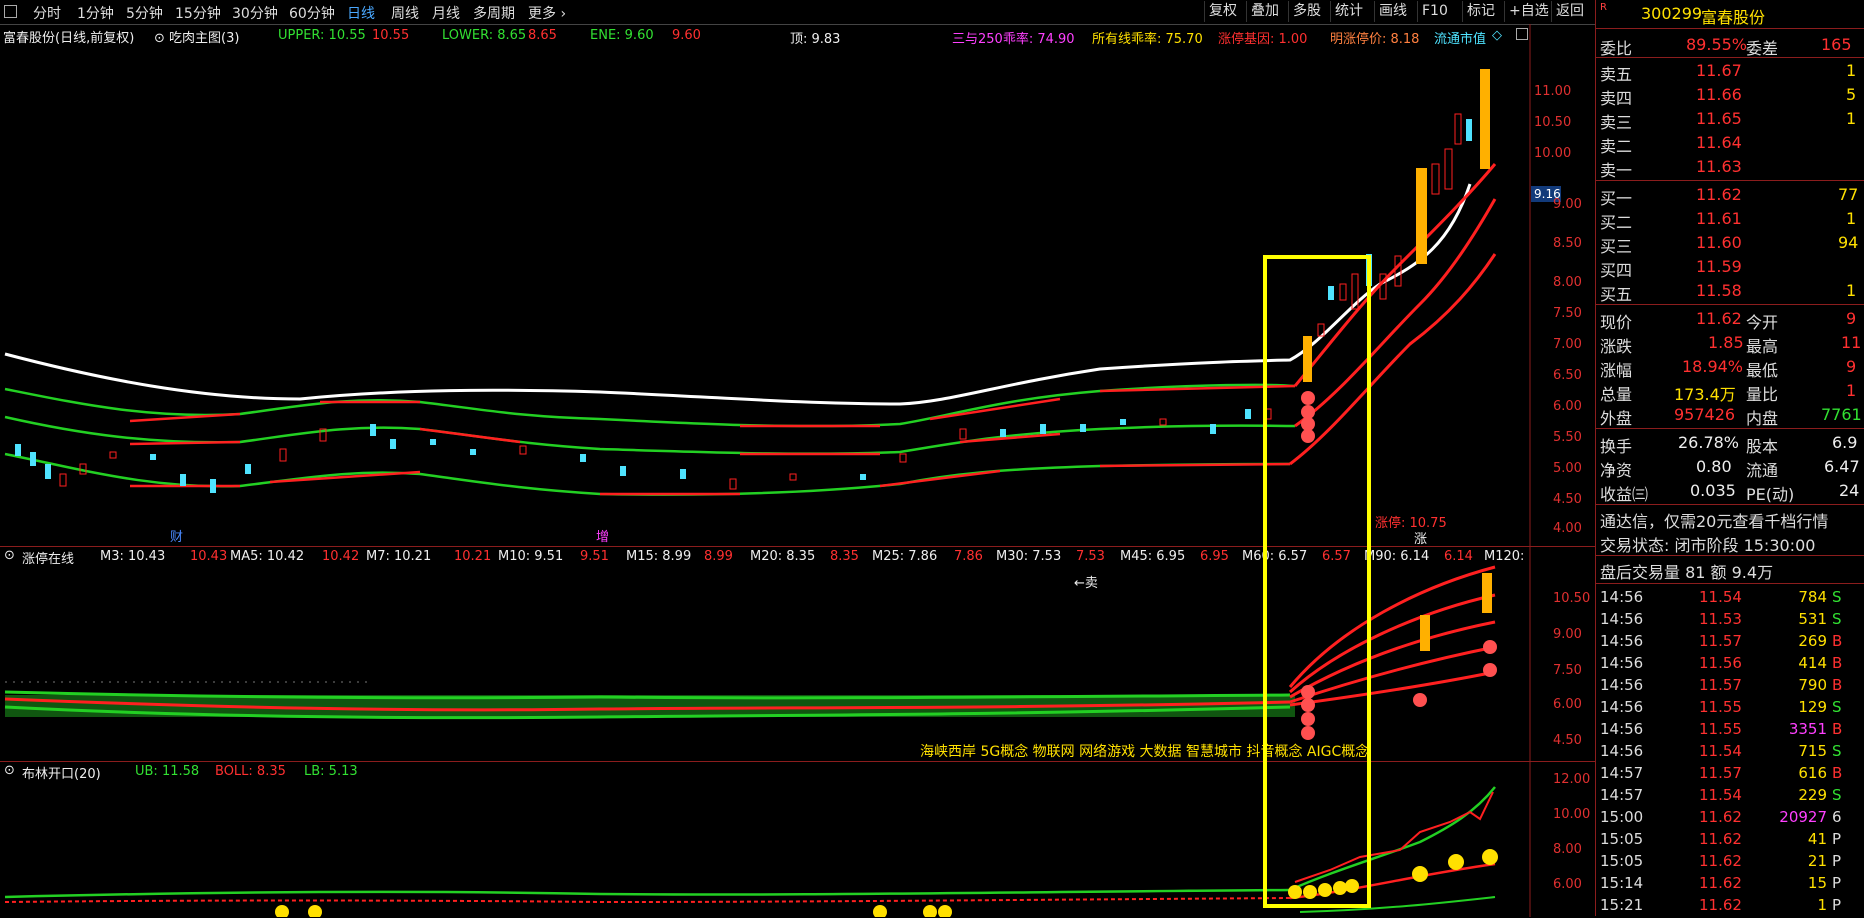  I want to click on tick-row: 15:14 11.62 15 P, so click(1730, 884).